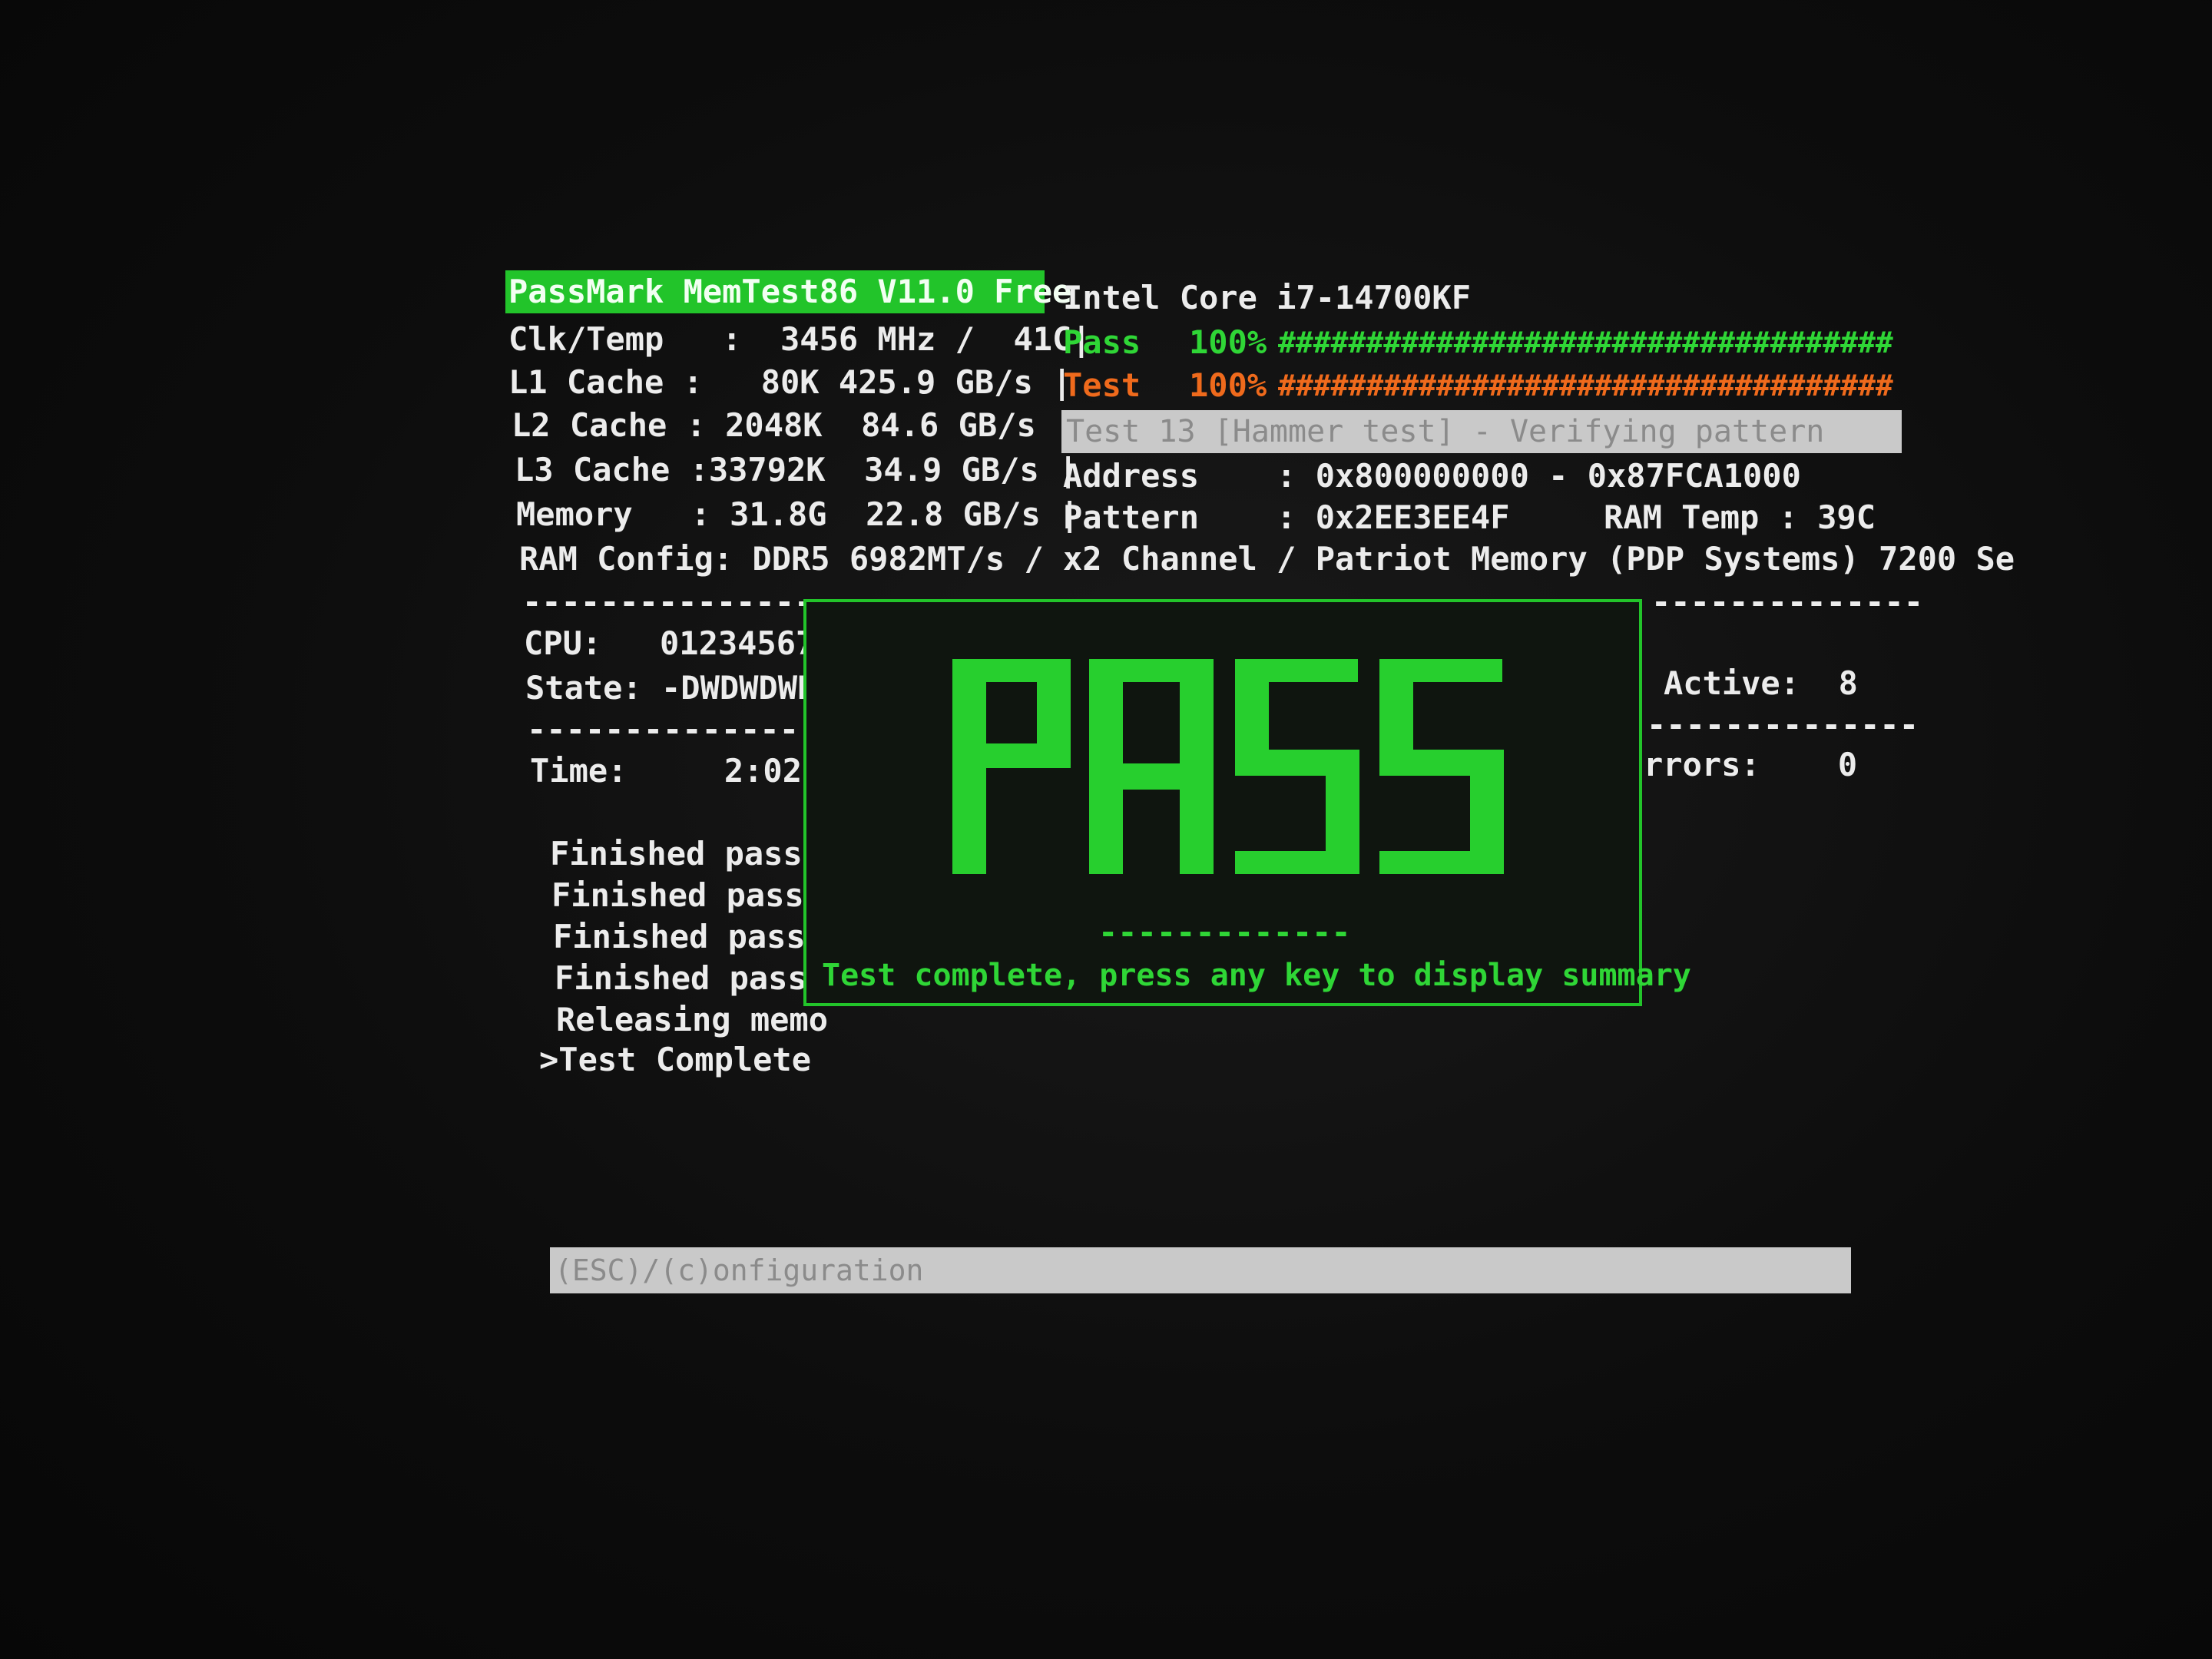 This screenshot has height=1659, width=2212. What do you see at coordinates (1740, 517) in the screenshot?
I see `ram-temp: RAM Temp : 39C` at bounding box center [1740, 517].